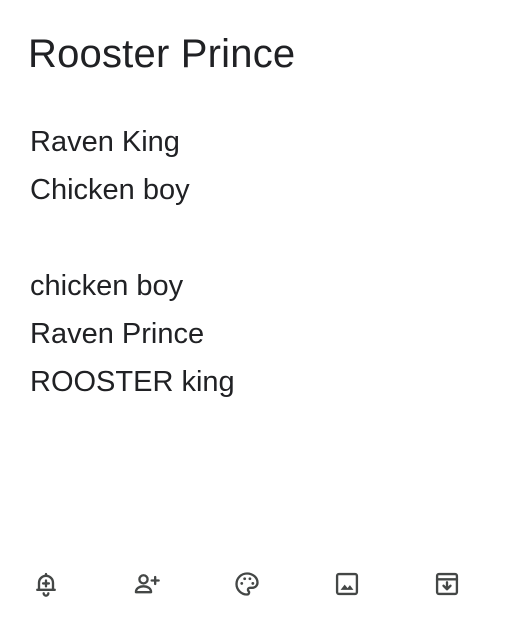 Image resolution: width=515 pixels, height=624 pixels. Describe the element at coordinates (110, 190) in the screenshot. I see `note-line: Chicken boy` at that location.